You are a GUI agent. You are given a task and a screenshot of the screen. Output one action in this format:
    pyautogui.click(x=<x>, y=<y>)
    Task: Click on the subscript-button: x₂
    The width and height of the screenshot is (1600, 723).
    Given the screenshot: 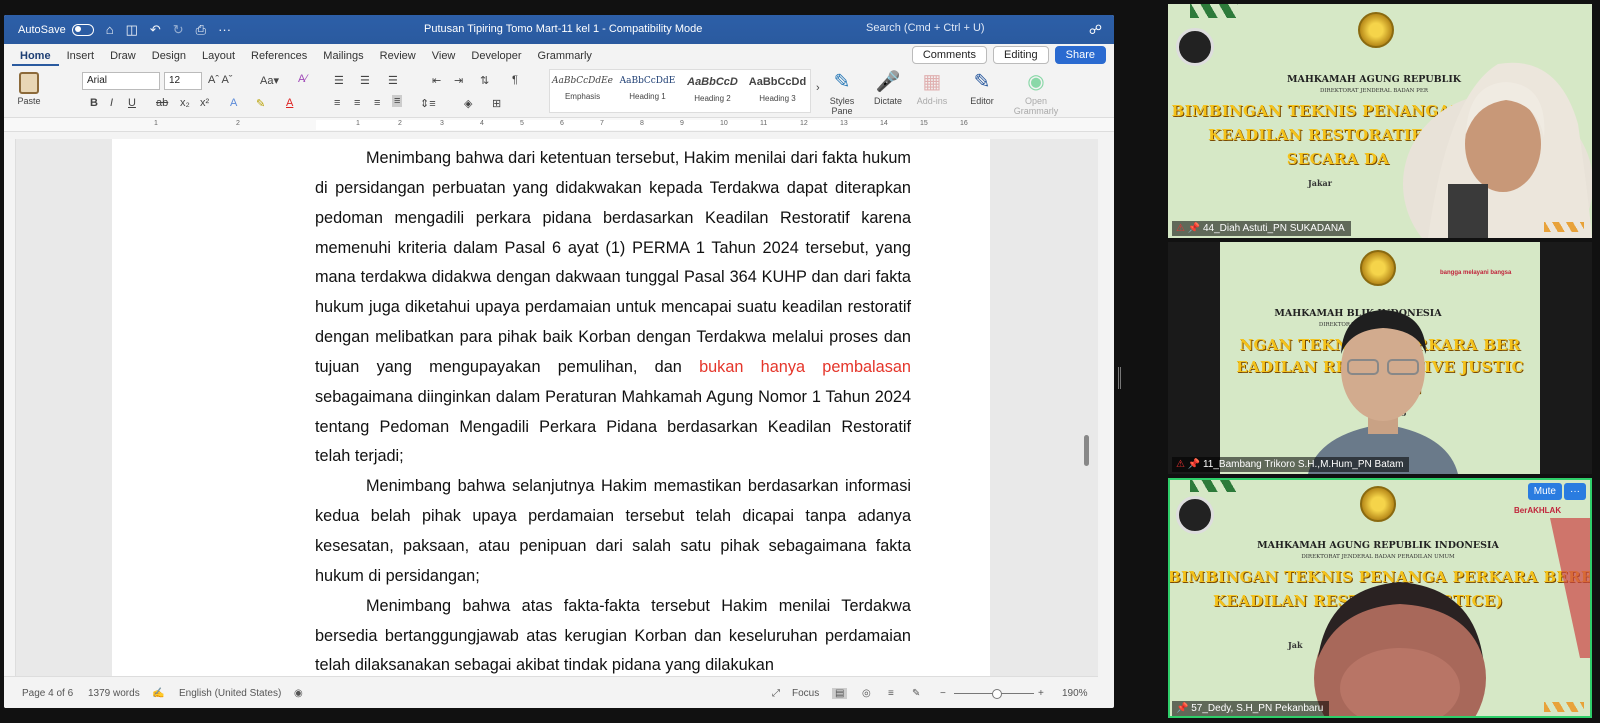 What is the action you would take?
    pyautogui.click(x=185, y=103)
    